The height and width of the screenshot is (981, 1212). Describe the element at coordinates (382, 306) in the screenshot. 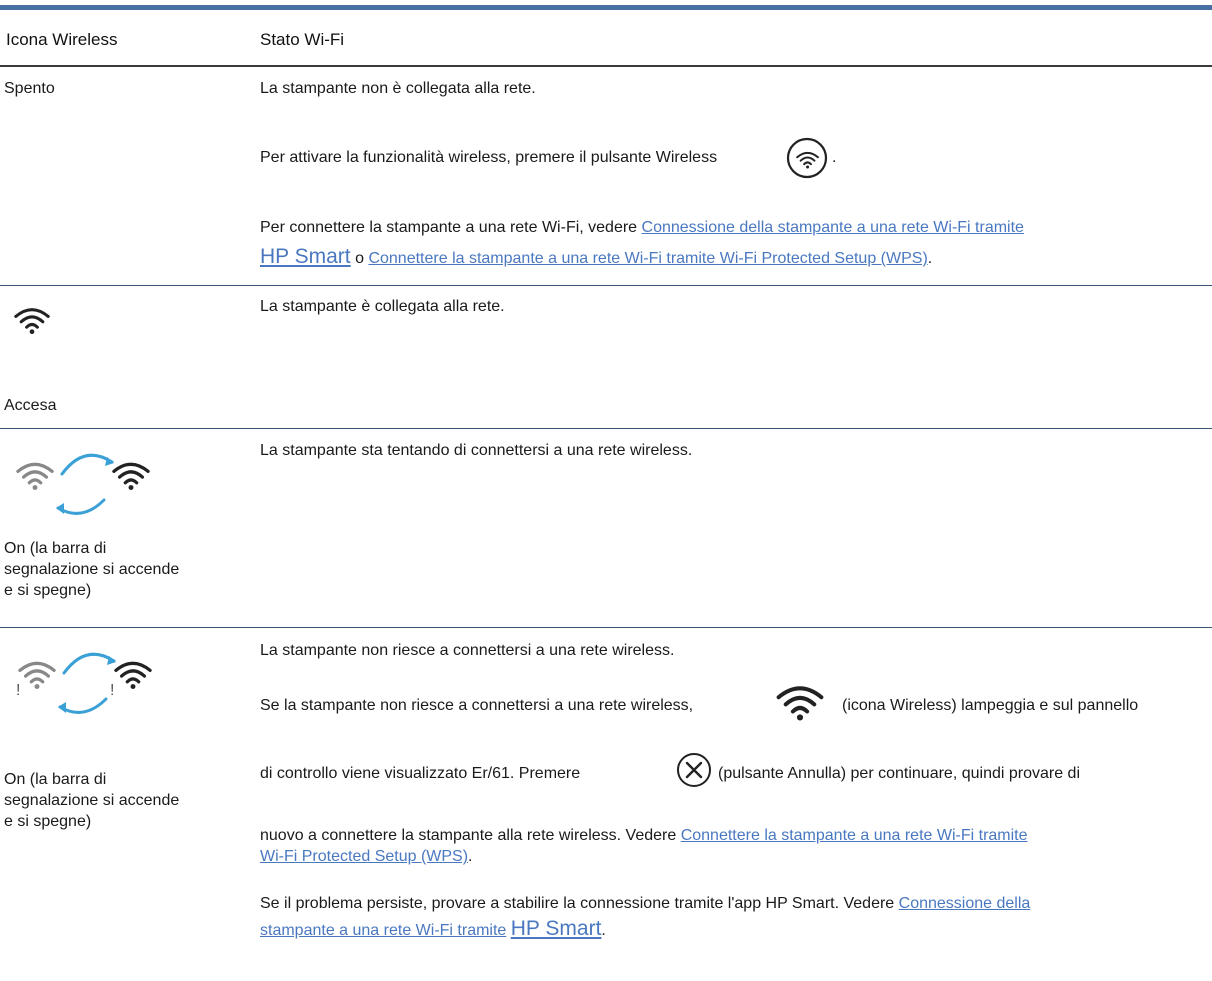

I see `row2-text-1: La stampante è collegata alla rete.` at that location.